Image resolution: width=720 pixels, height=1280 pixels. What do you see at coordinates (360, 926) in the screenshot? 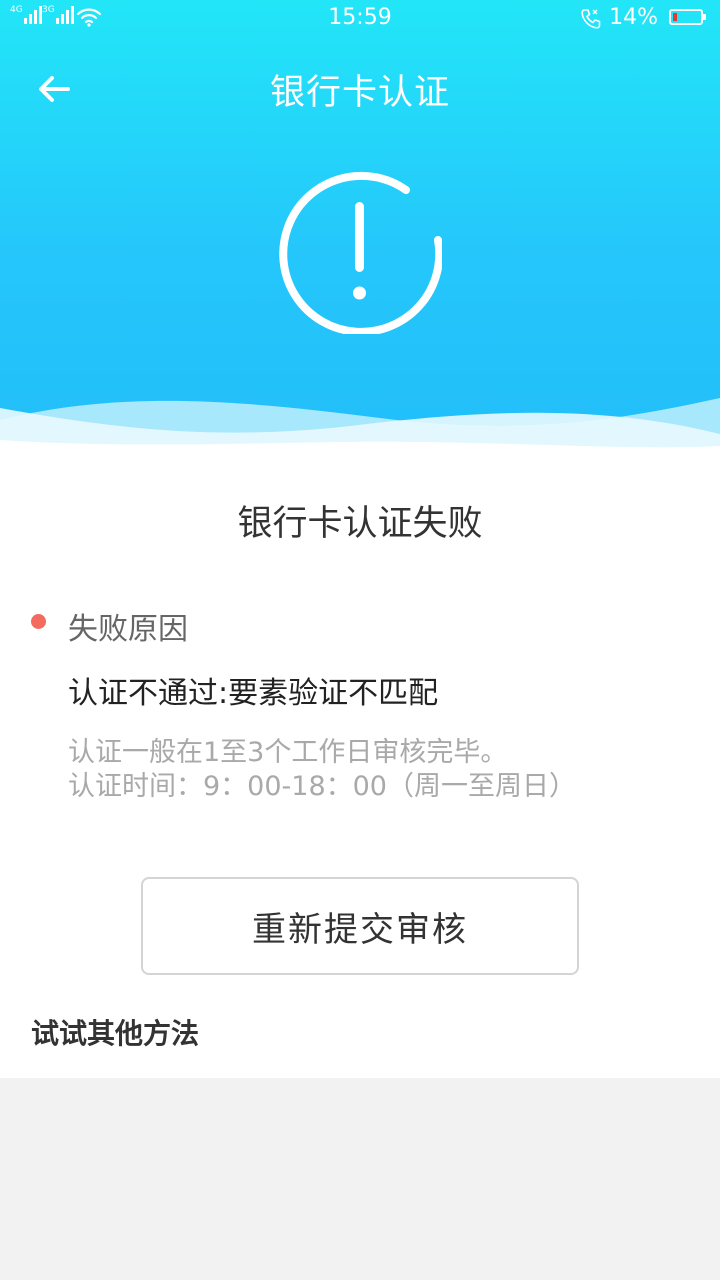
I see `resubmit-button: 重新提交审核` at bounding box center [360, 926].